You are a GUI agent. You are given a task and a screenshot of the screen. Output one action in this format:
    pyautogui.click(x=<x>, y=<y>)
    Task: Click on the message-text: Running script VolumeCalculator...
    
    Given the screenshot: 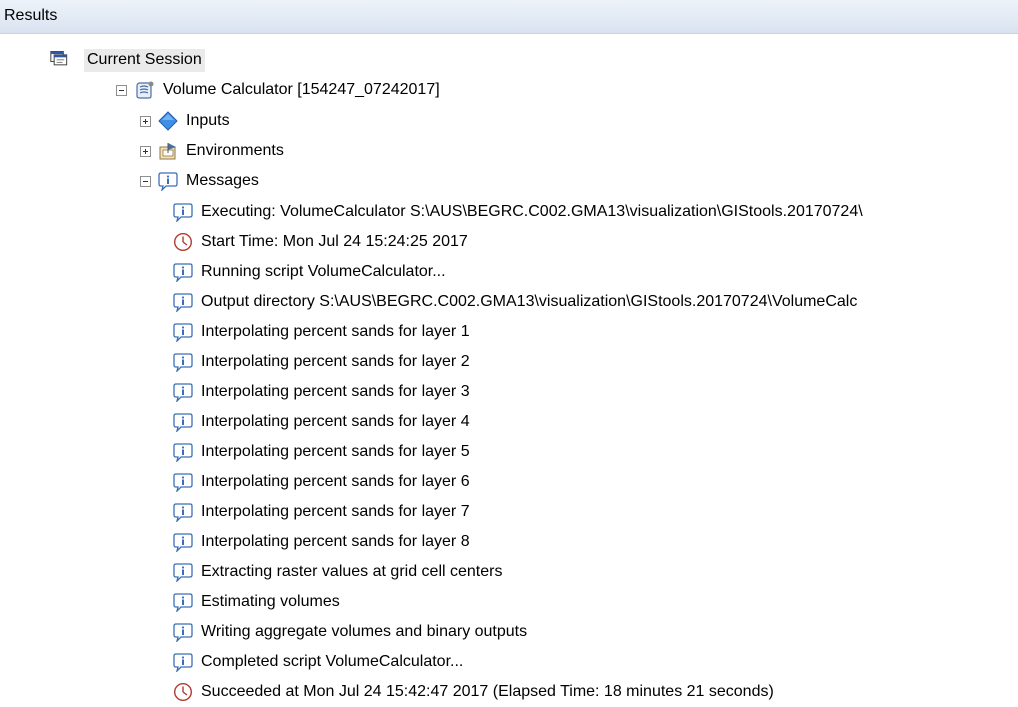 What is the action you would take?
    pyautogui.click(x=323, y=271)
    